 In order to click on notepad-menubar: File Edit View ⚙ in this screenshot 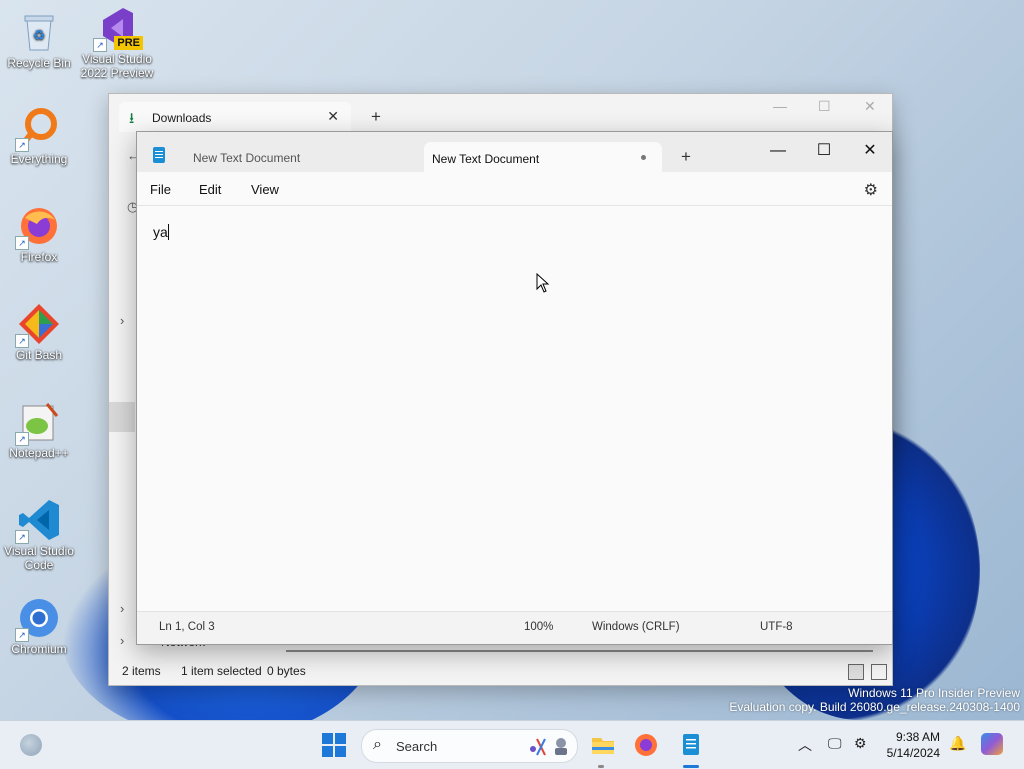, I will do `click(514, 189)`.